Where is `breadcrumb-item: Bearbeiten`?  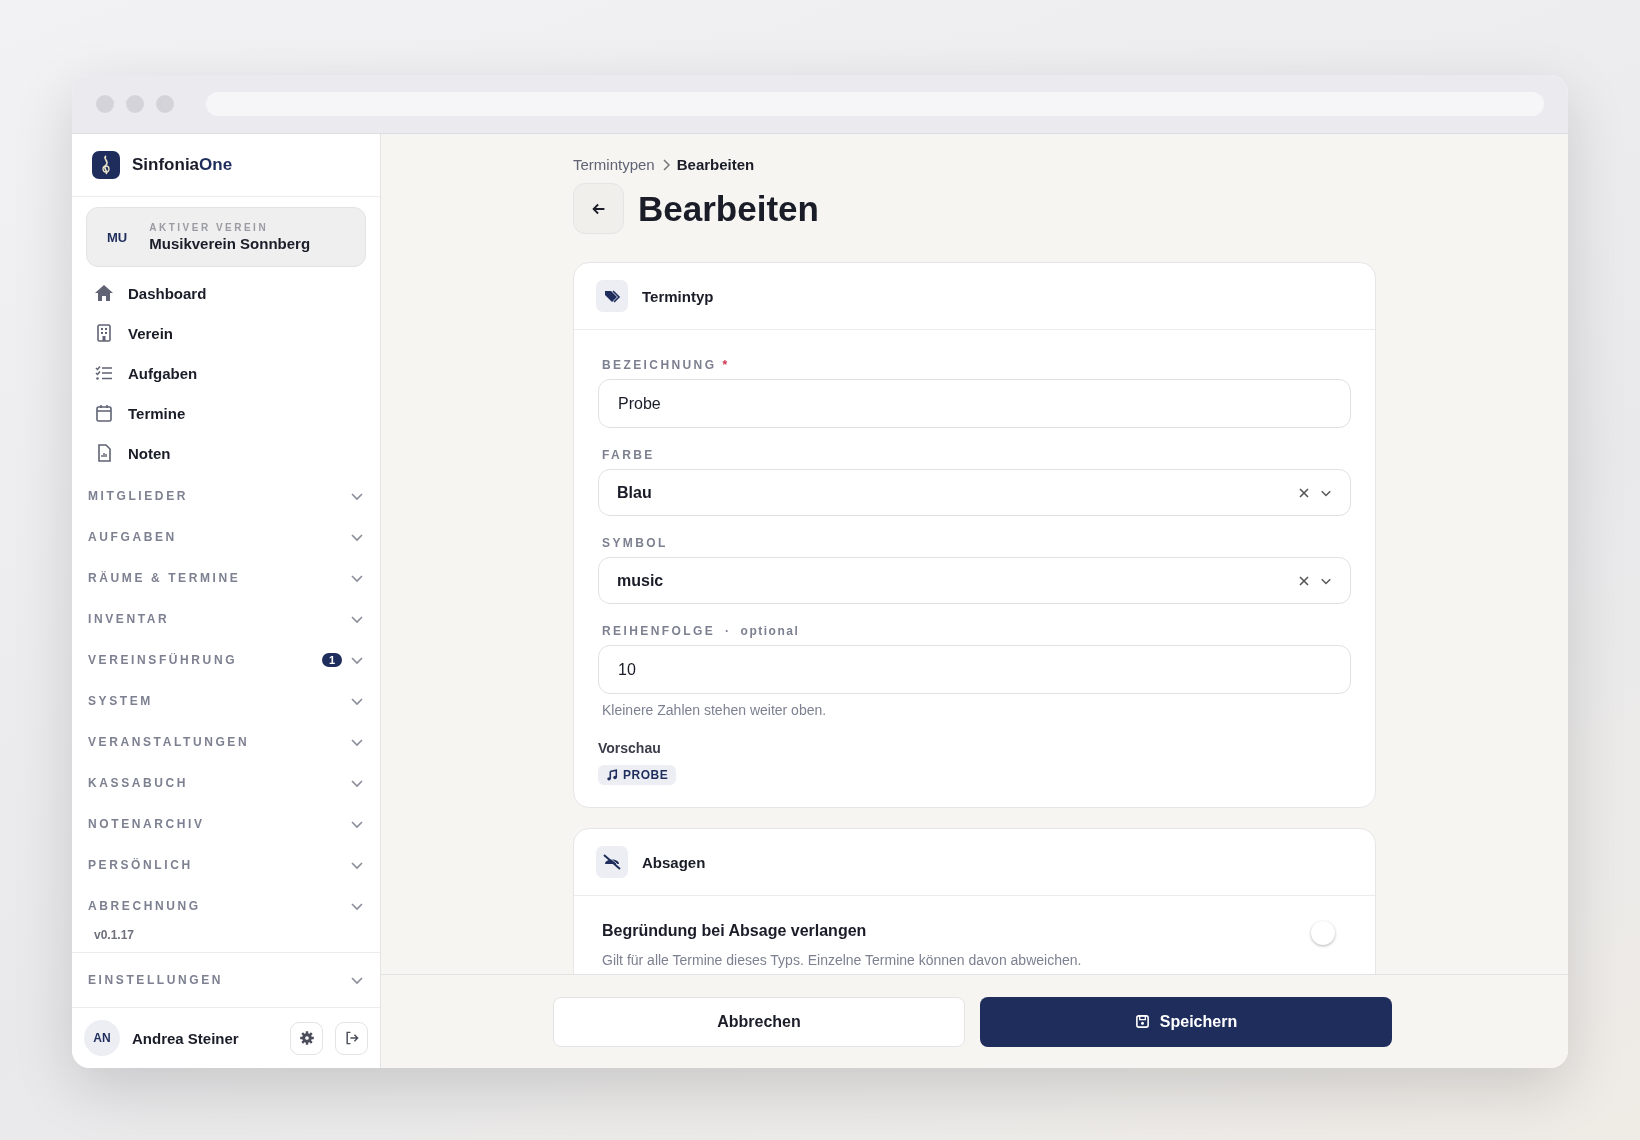 breadcrumb-item: Bearbeiten is located at coordinates (715, 164).